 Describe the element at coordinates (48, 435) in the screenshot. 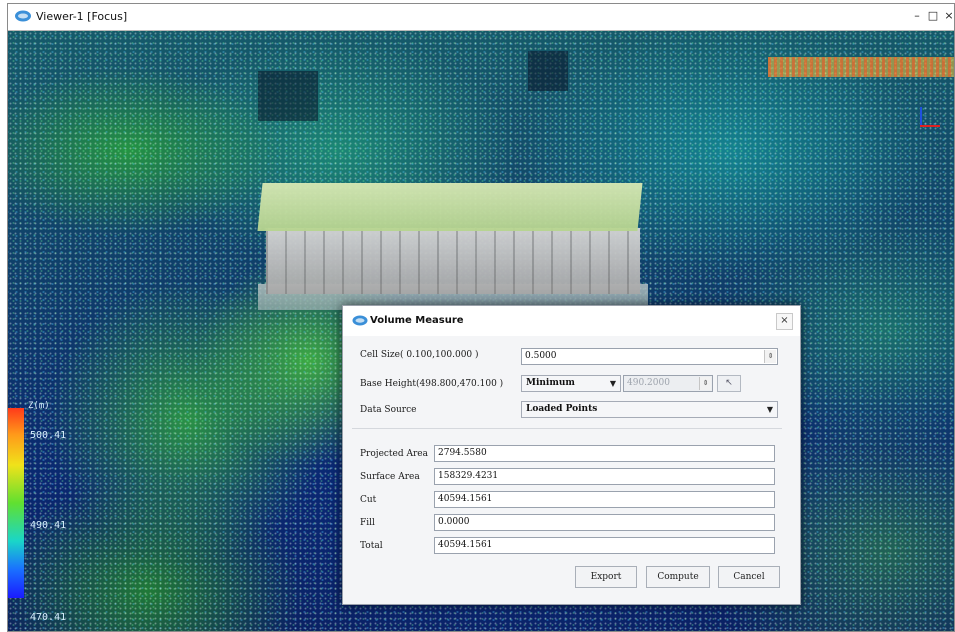

I see `color-scale-max: 500.41` at that location.